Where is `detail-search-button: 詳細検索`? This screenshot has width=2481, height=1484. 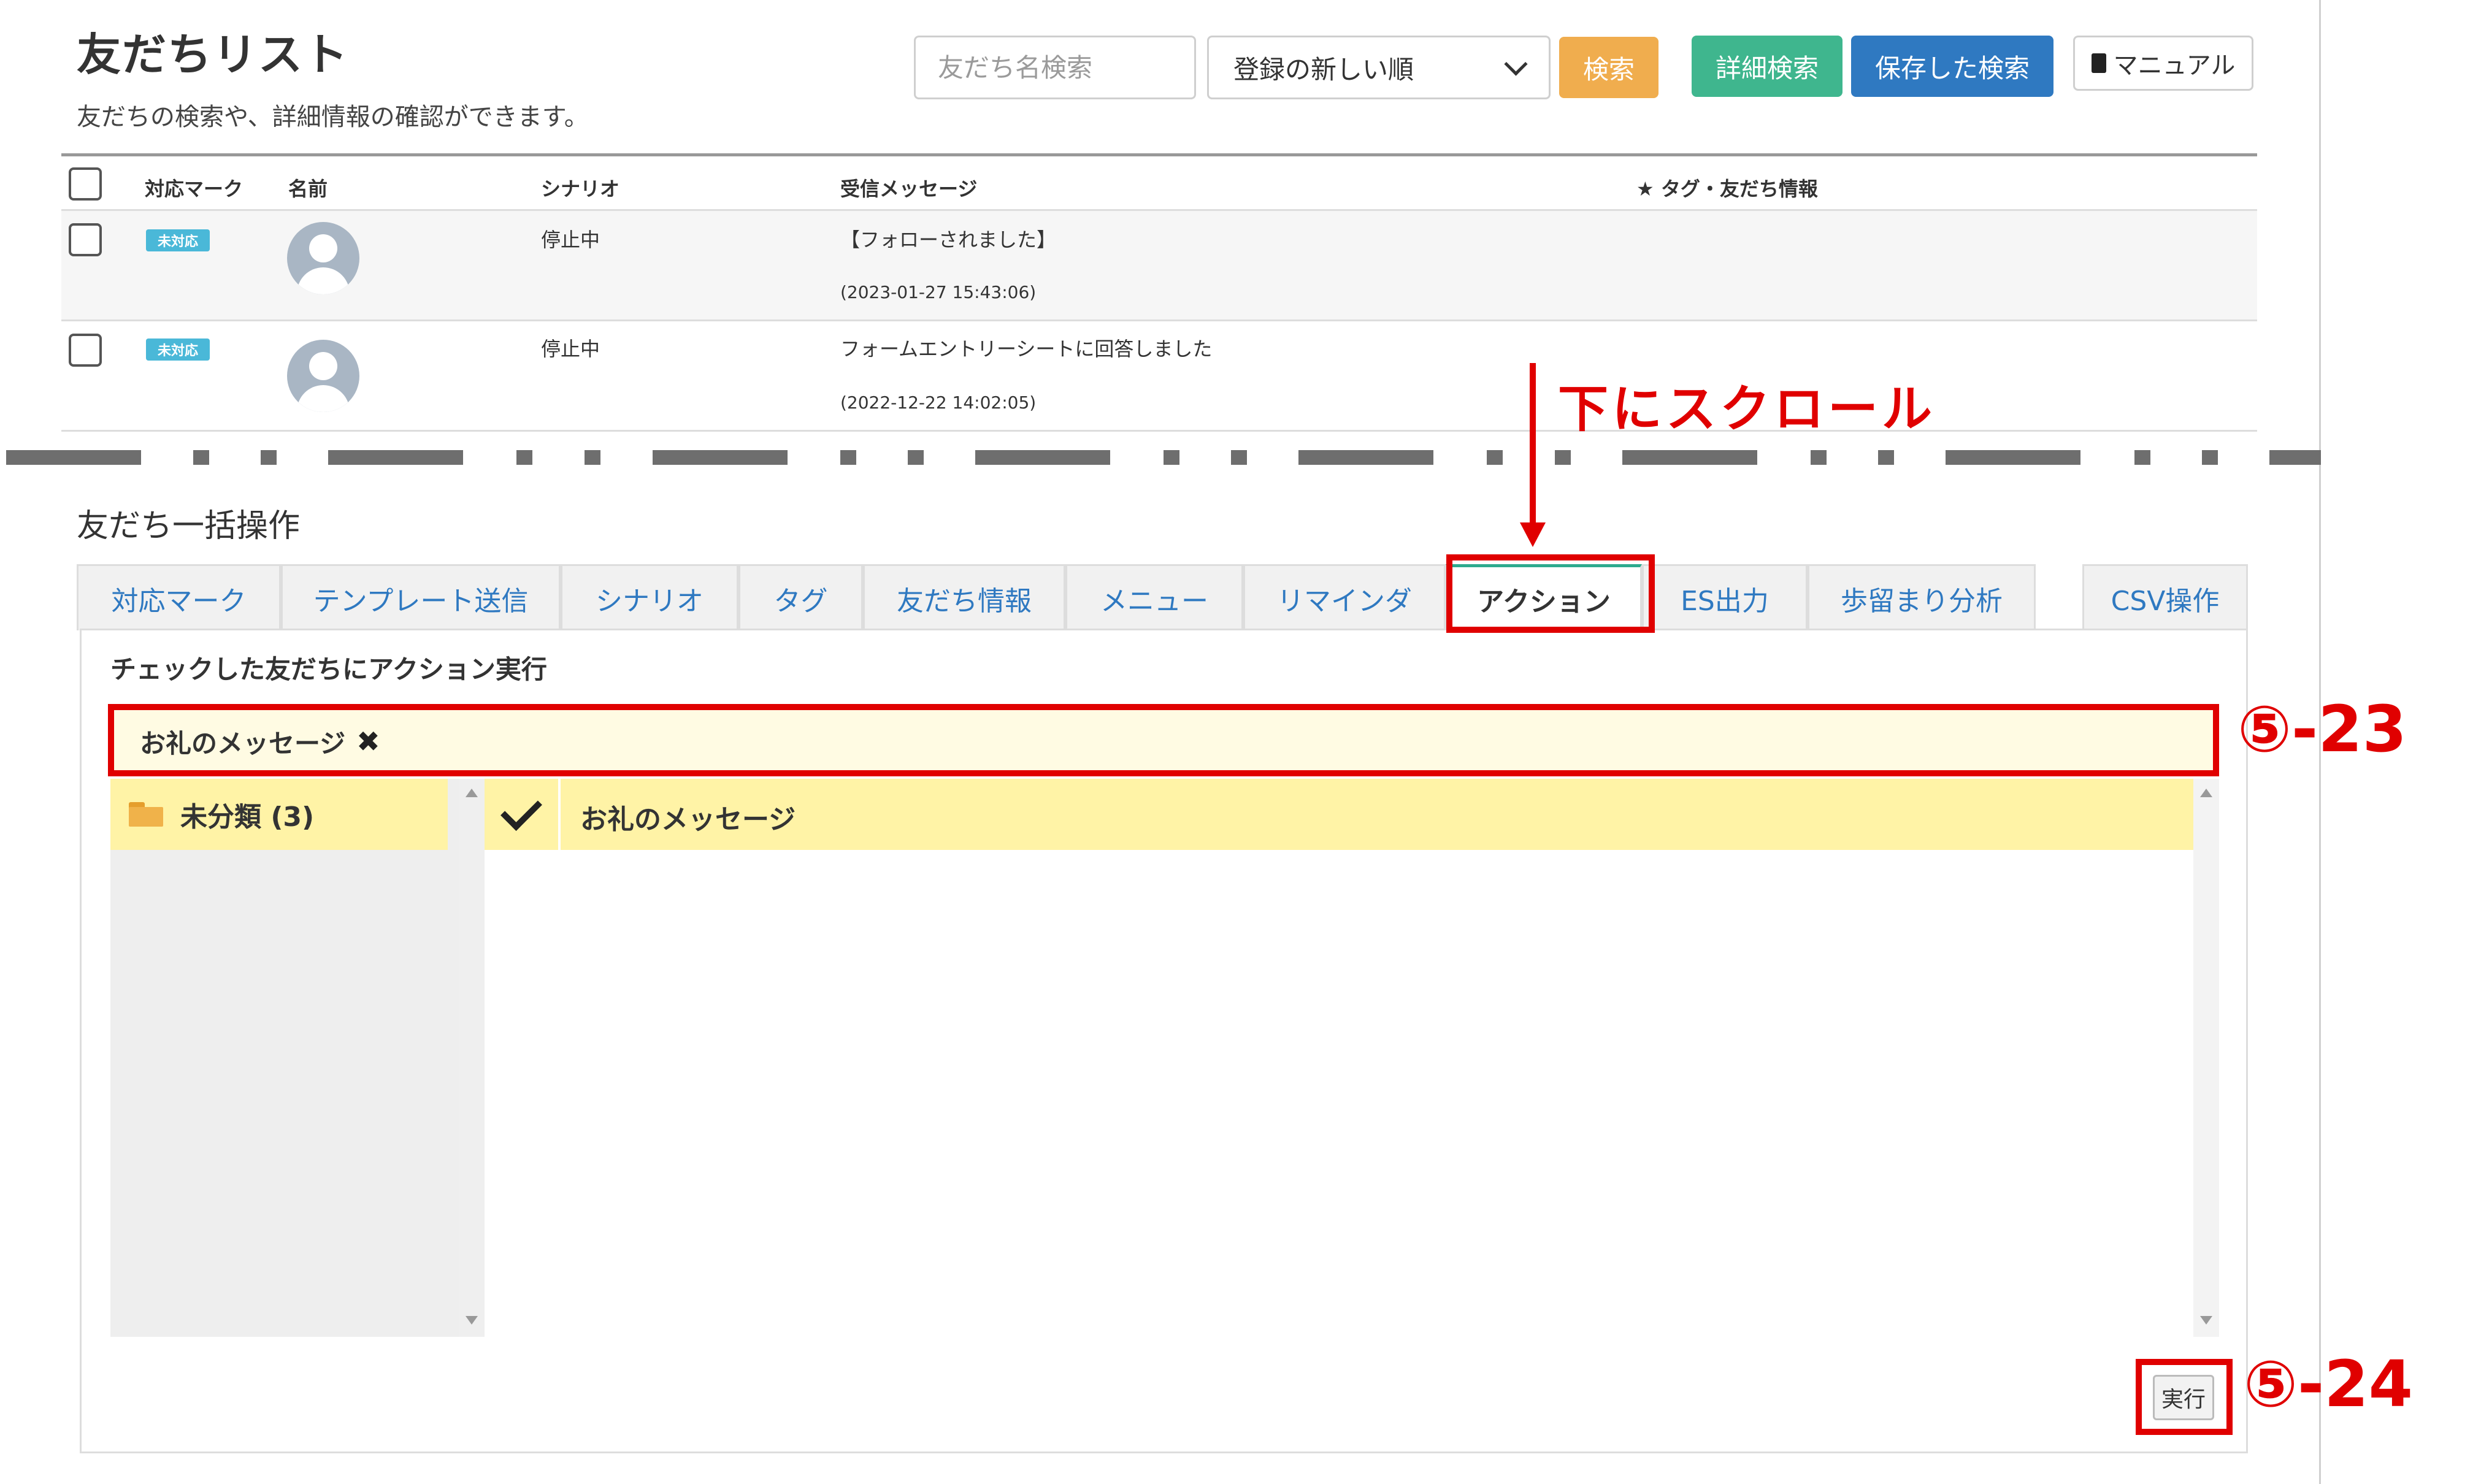 detail-search-button: 詳細検索 is located at coordinates (1767, 66).